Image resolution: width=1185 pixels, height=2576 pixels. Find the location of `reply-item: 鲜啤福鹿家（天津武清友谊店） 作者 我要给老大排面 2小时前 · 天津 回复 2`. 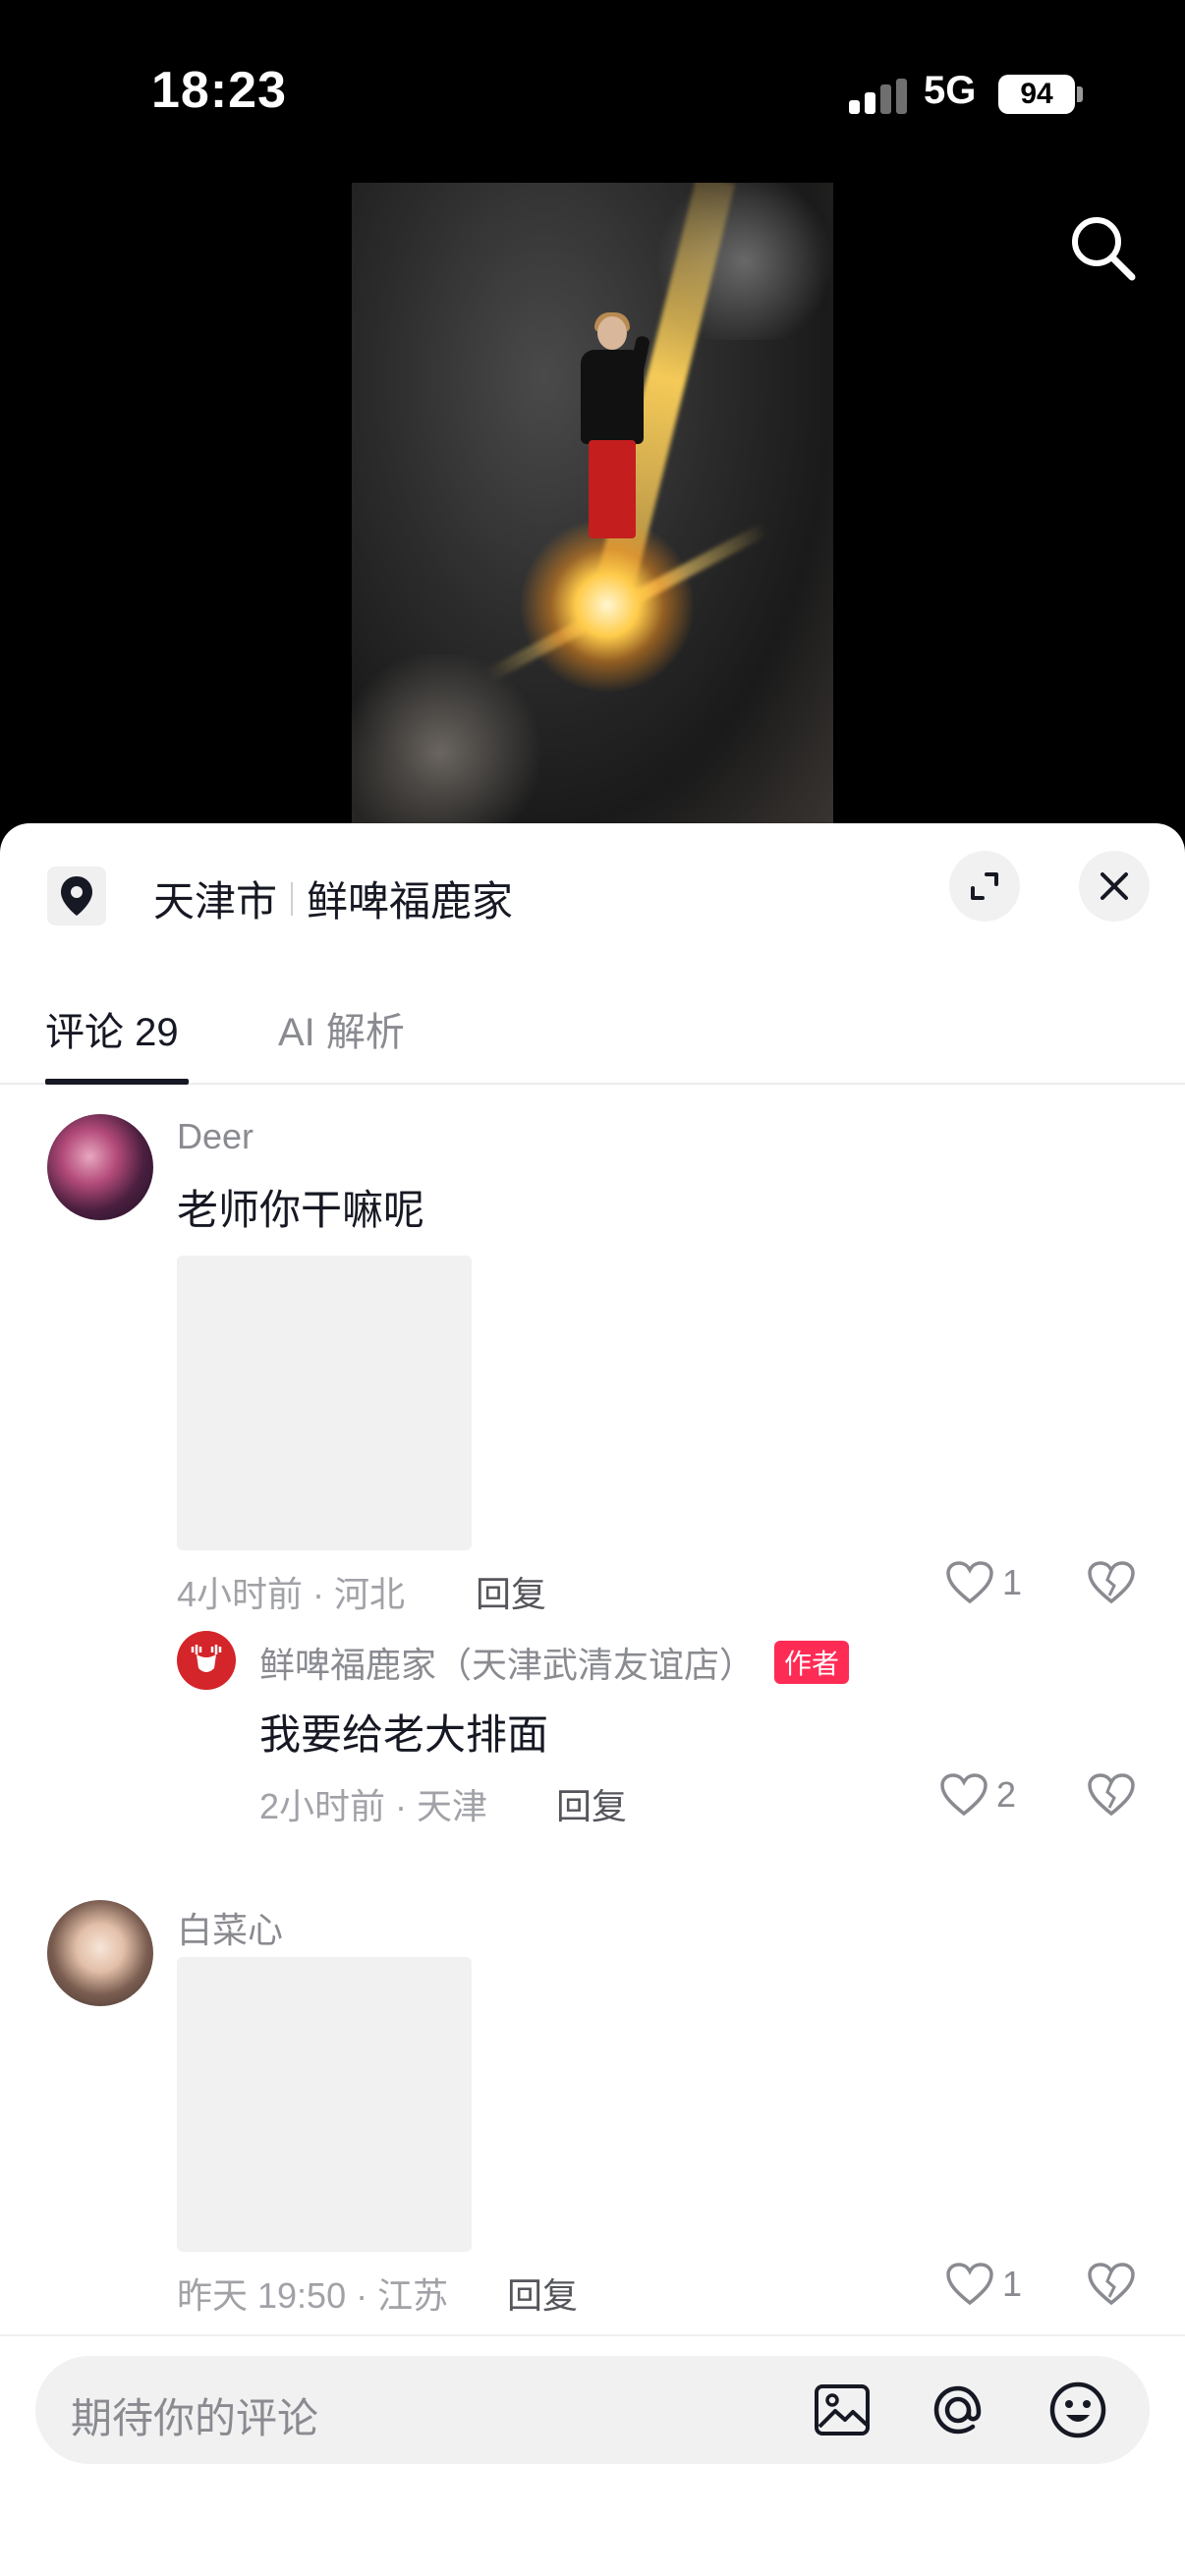

reply-item: 鲜啤福鹿家（天津武清友谊店） 作者 我要给老大排面 2小时前 · 天津 回复 2 is located at coordinates (592, 1728).